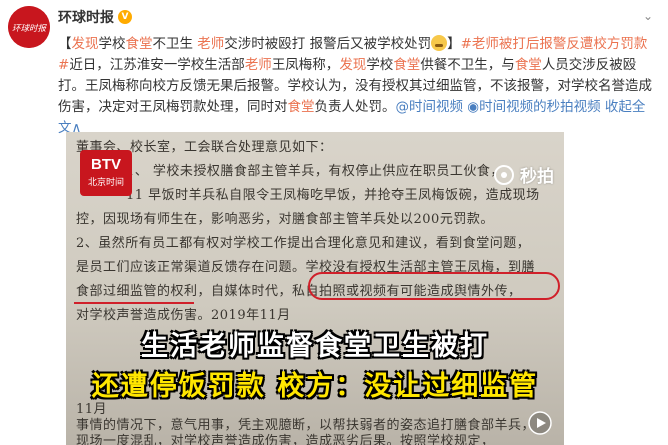  What do you see at coordinates (125, 17) in the screenshot?
I see `verified-badge-icon: V` at bounding box center [125, 17].